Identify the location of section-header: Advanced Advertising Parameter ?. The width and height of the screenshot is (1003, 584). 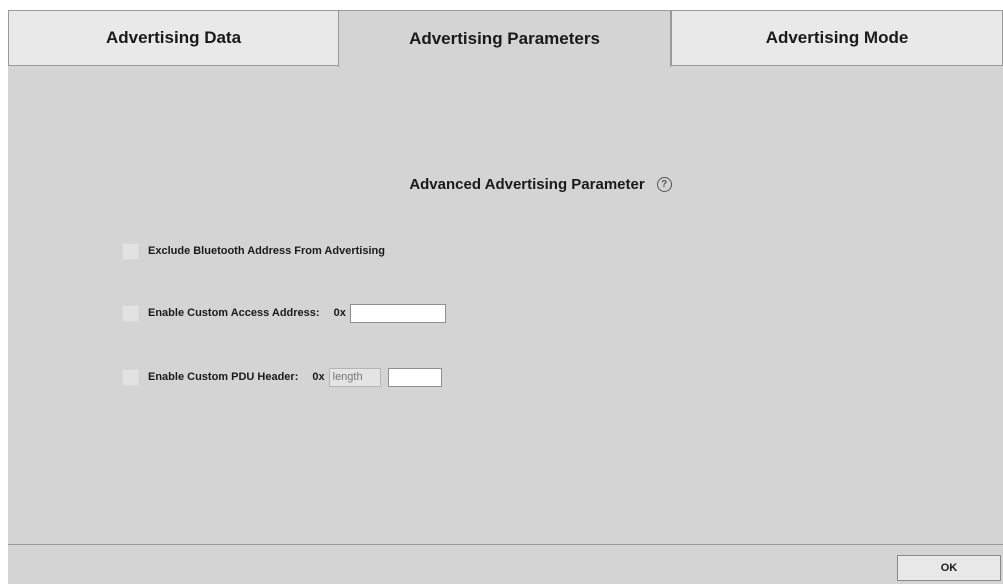
(505, 184).